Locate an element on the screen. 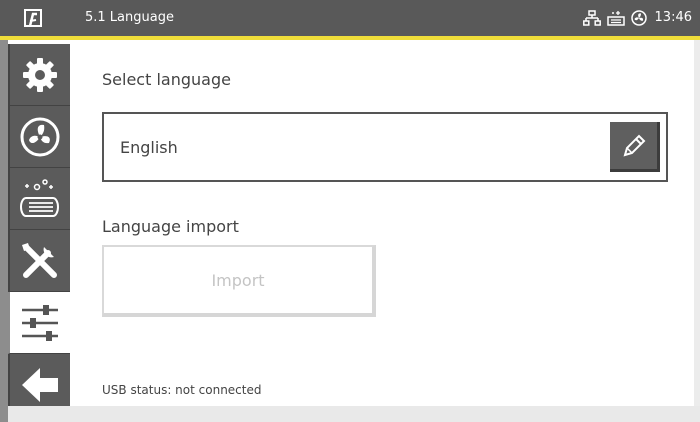 Image resolution: width=700 pixels, height=422 pixels. filter-icon is located at coordinates (39, 197).